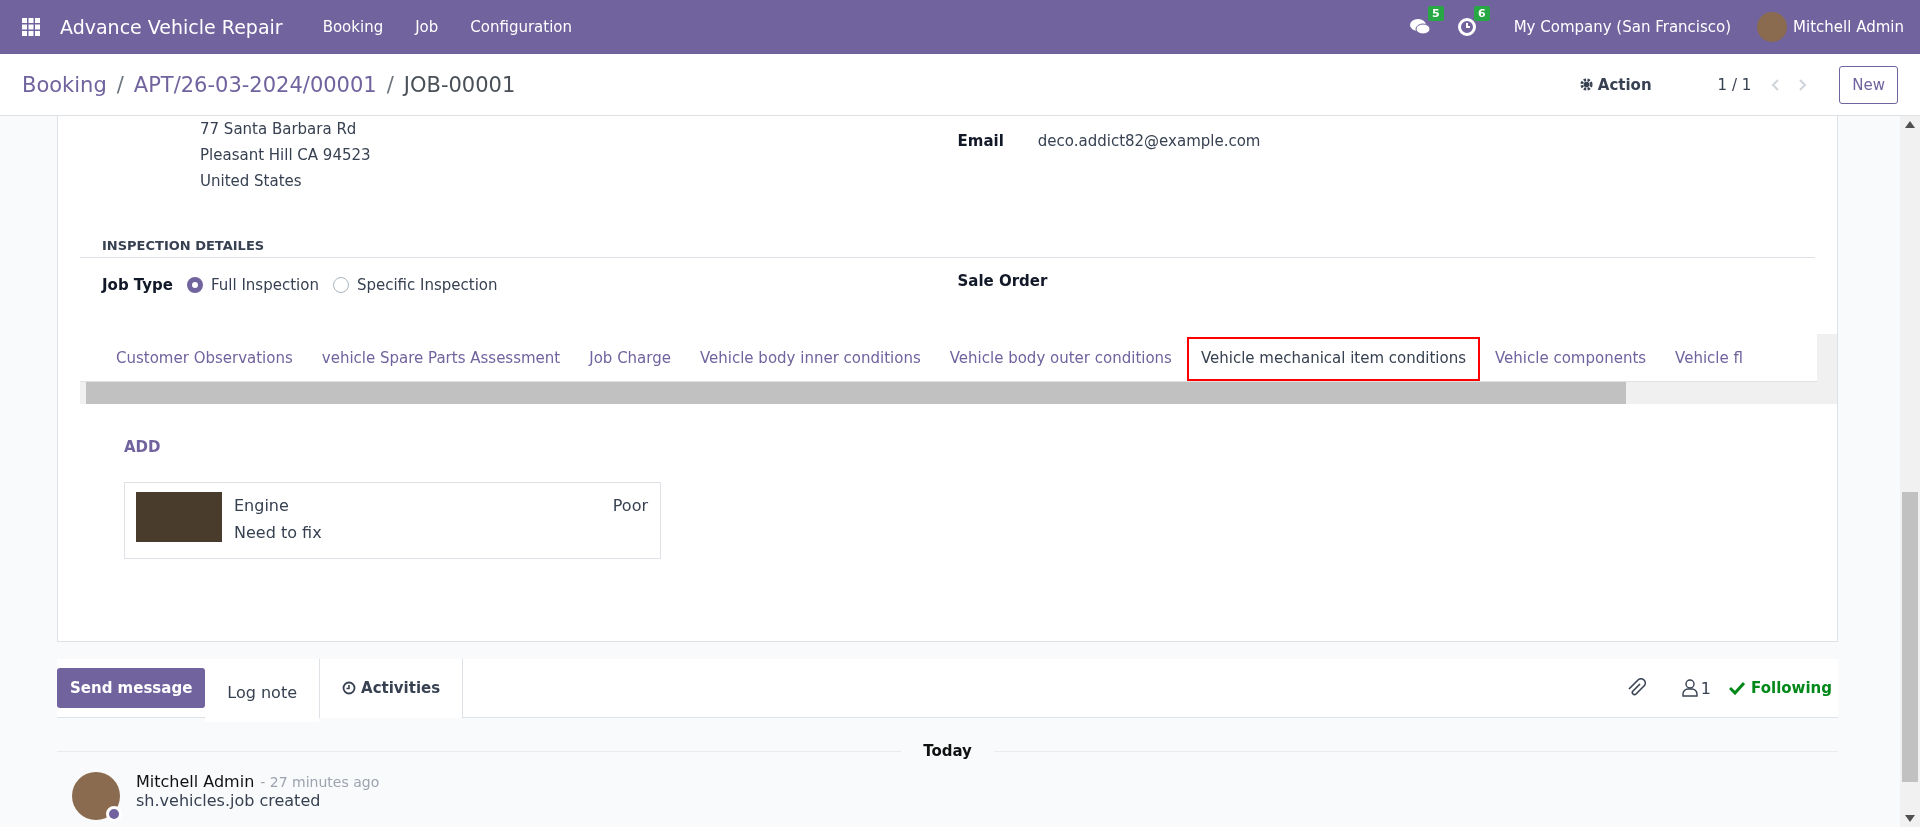 This screenshot has width=1920, height=827. What do you see at coordinates (1586, 84) in the screenshot?
I see `gear-icon` at bounding box center [1586, 84].